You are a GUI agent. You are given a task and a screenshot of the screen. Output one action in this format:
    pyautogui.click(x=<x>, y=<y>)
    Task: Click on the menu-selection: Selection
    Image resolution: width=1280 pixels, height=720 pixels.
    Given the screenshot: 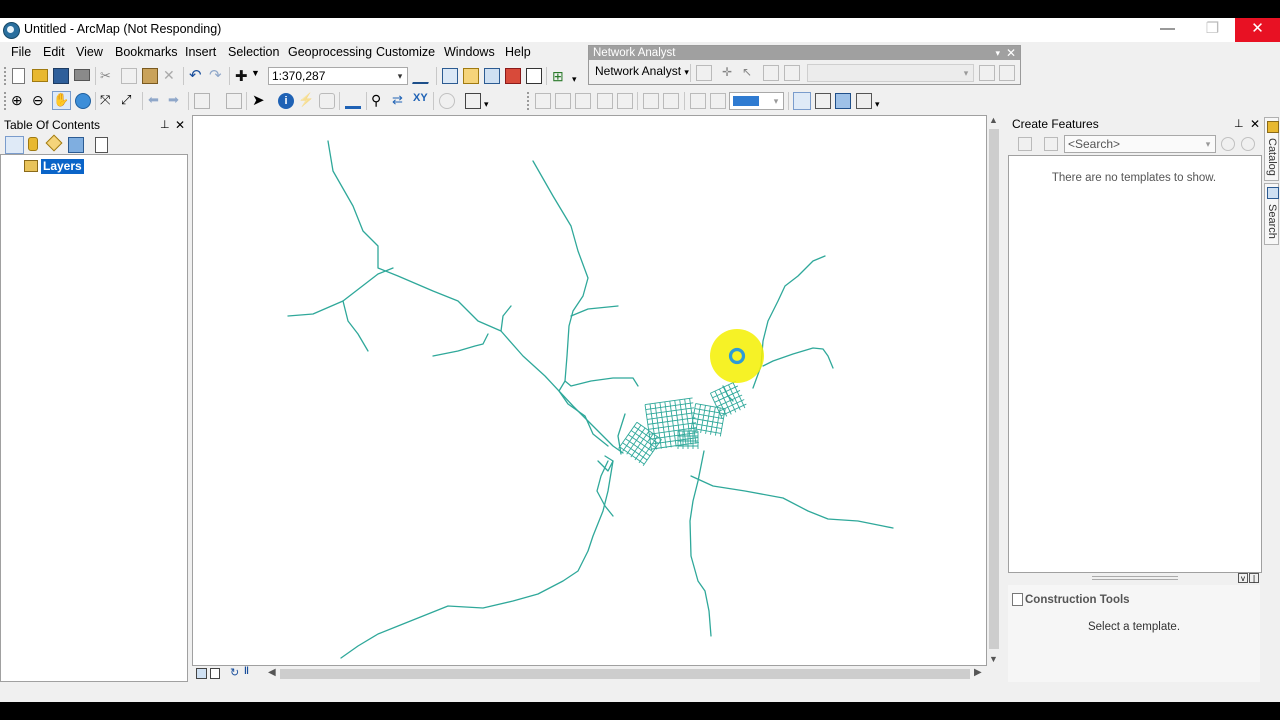 What is the action you would take?
    pyautogui.click(x=253, y=52)
    